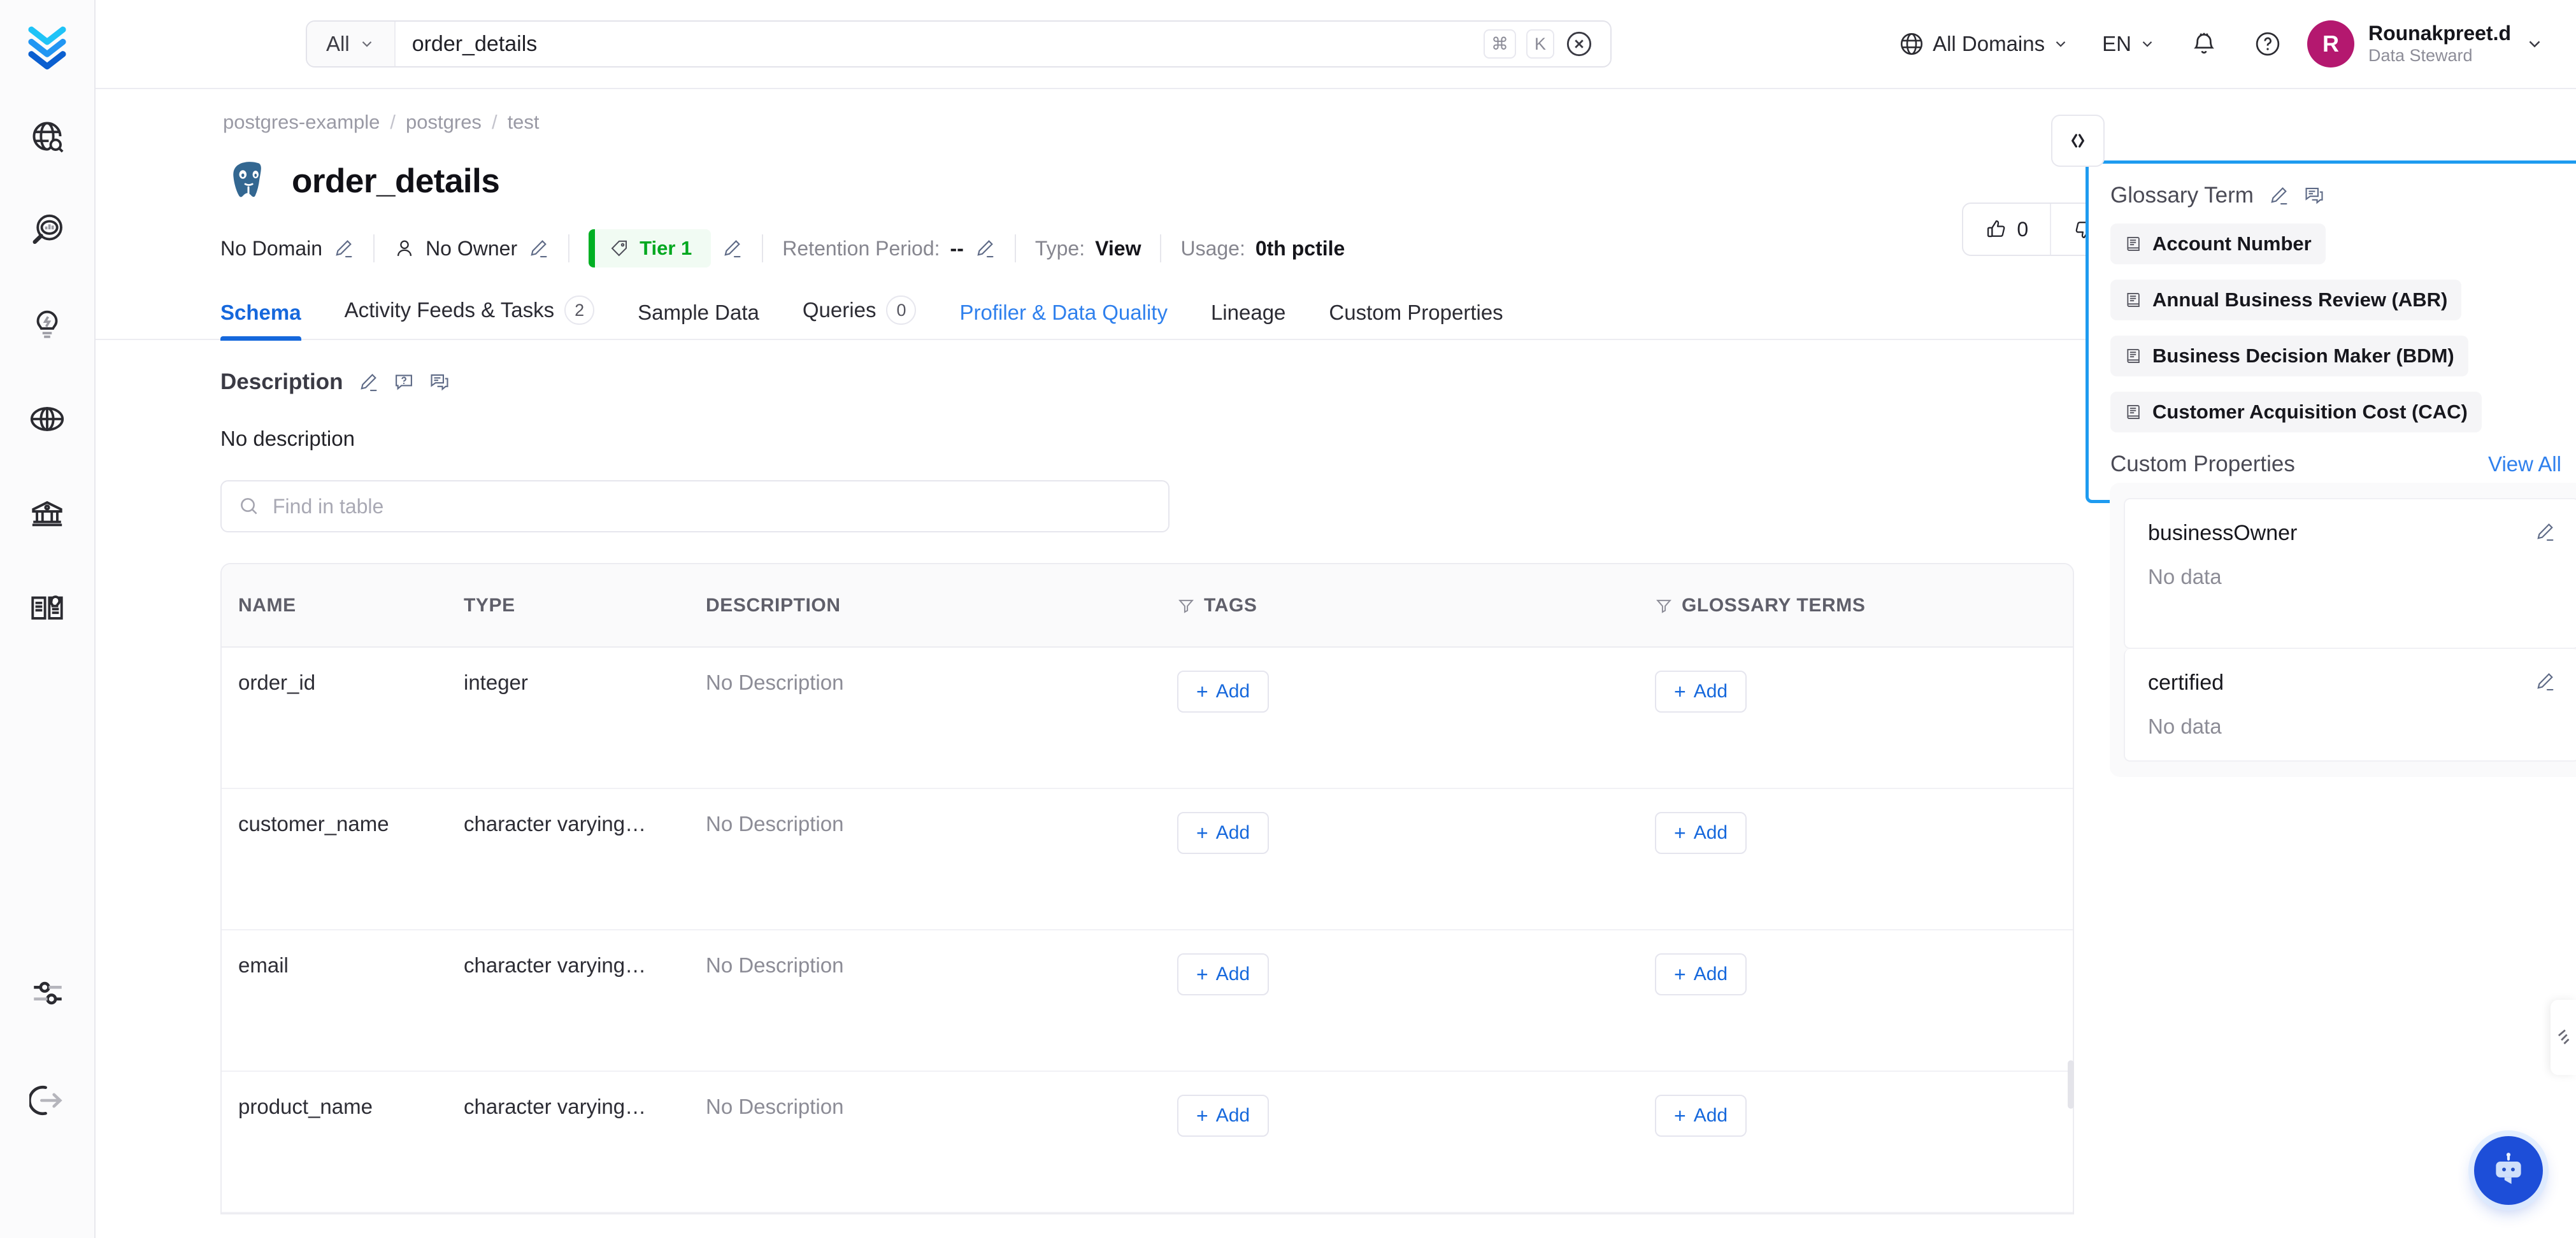  I want to click on sidebar-item-insights, so click(47, 230).